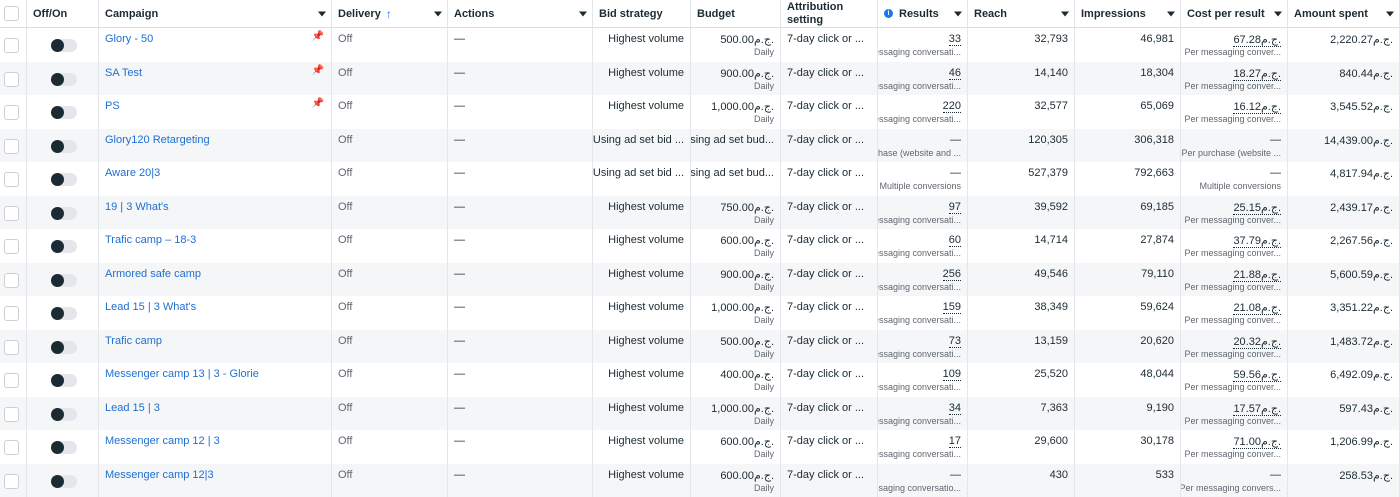  I want to click on cost-per-result-value: 21.08ج.م., so click(1257, 308).